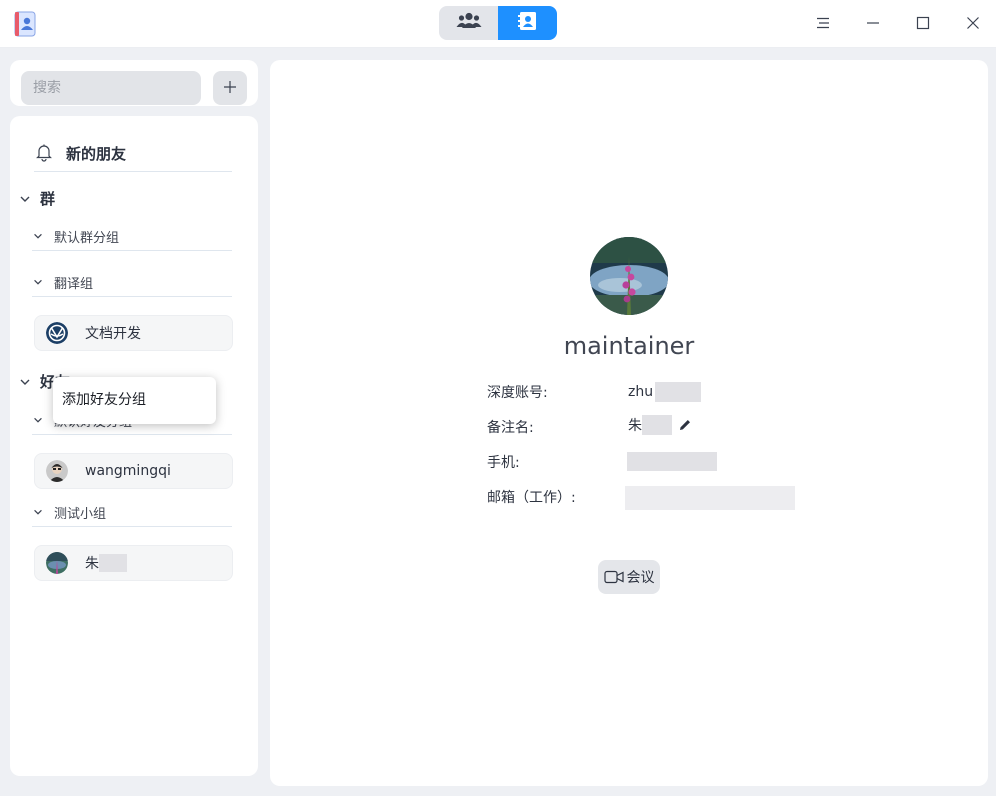  Describe the element at coordinates (510, 428) in the screenshot. I see `field-label-remark: 备注名:` at that location.